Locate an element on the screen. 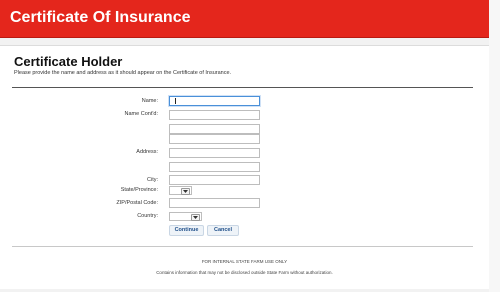 This screenshot has width=500, height=292. scrollbar is located at coordinates (494, 146).